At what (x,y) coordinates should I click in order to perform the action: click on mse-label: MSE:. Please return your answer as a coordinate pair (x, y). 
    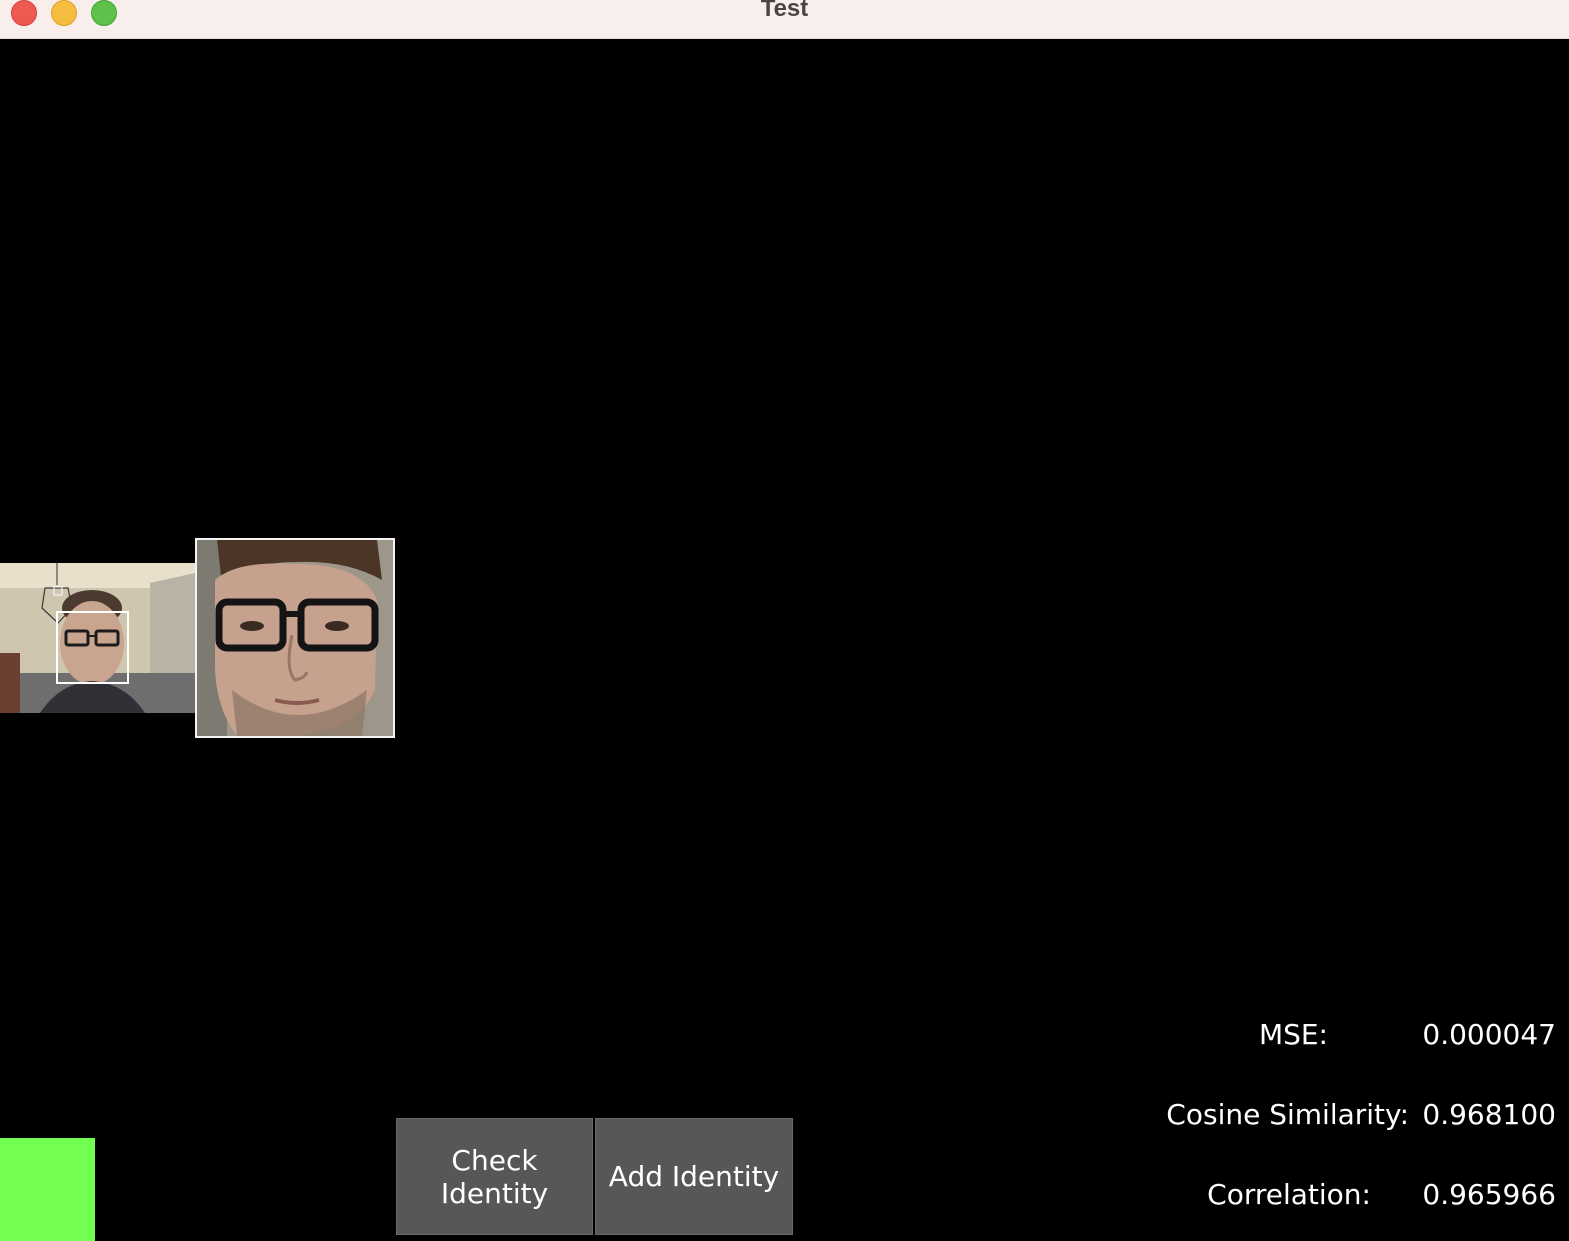
    Looking at the image, I should click on (1293, 1034).